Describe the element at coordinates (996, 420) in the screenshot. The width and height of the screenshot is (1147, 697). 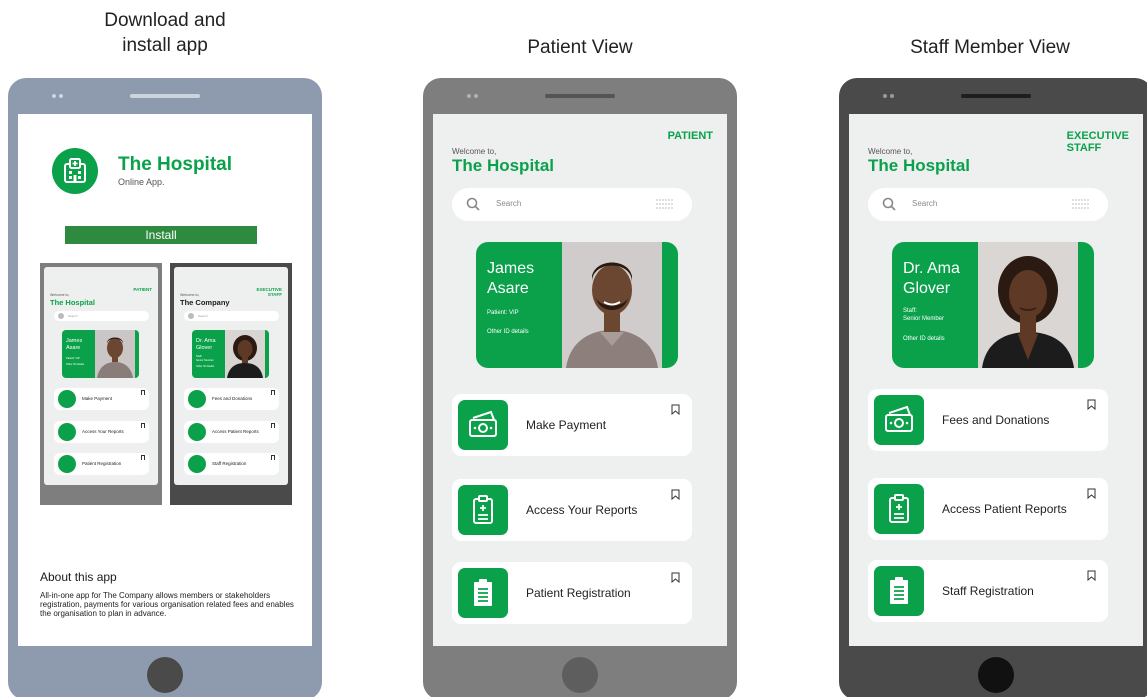
I see `tile-label: Fees and Donations` at that location.